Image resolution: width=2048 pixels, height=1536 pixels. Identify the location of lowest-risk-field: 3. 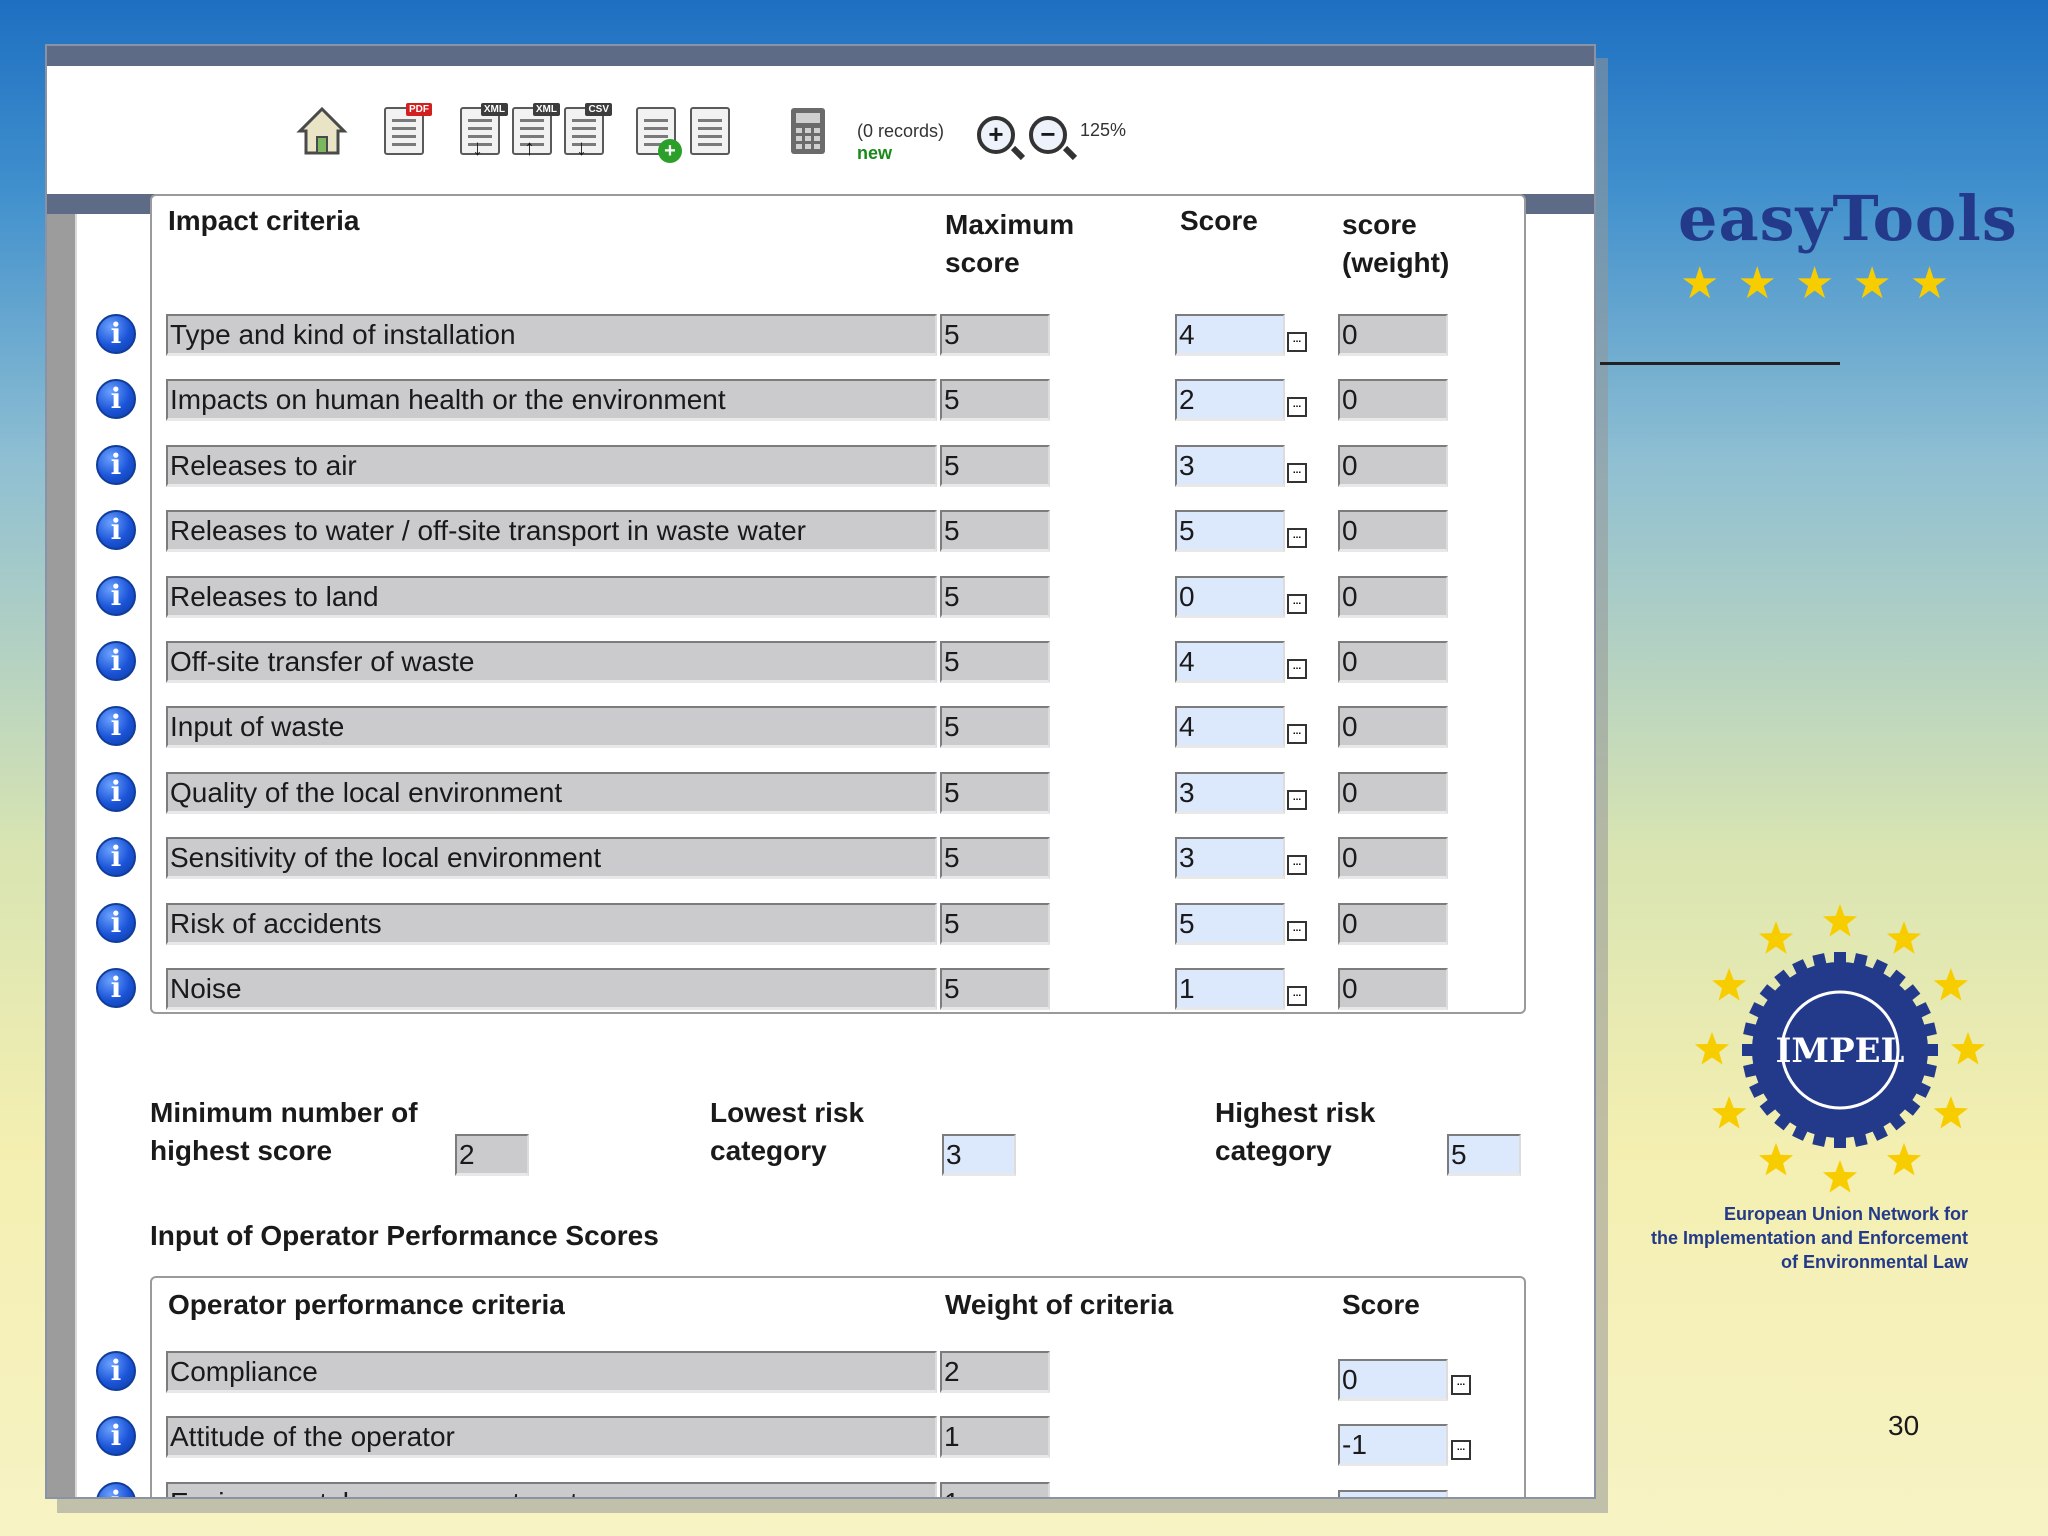
(979, 1155).